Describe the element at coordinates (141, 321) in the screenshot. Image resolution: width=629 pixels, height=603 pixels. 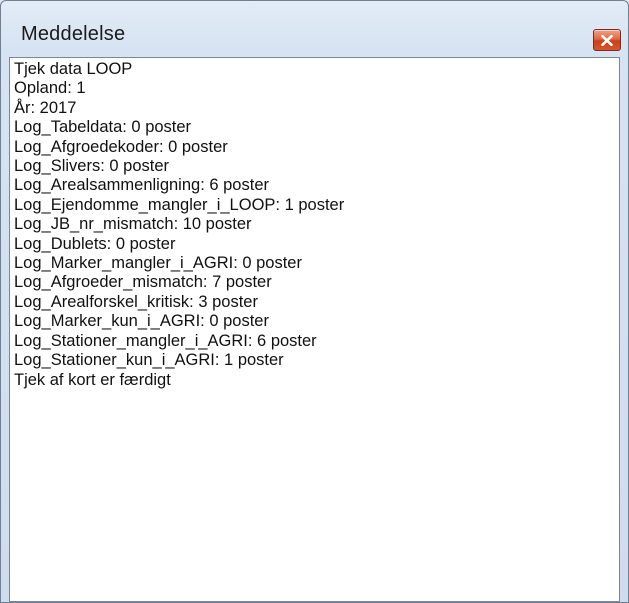
I see `message-line: Log_Marker_kun_i_AGRI: 0 poster` at that location.